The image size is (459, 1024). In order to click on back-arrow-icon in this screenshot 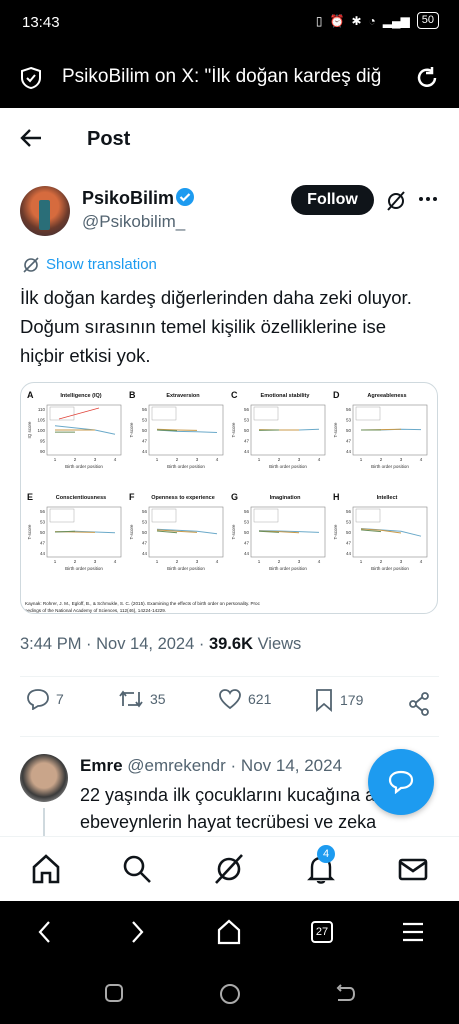, I will do `click(31, 138)`.